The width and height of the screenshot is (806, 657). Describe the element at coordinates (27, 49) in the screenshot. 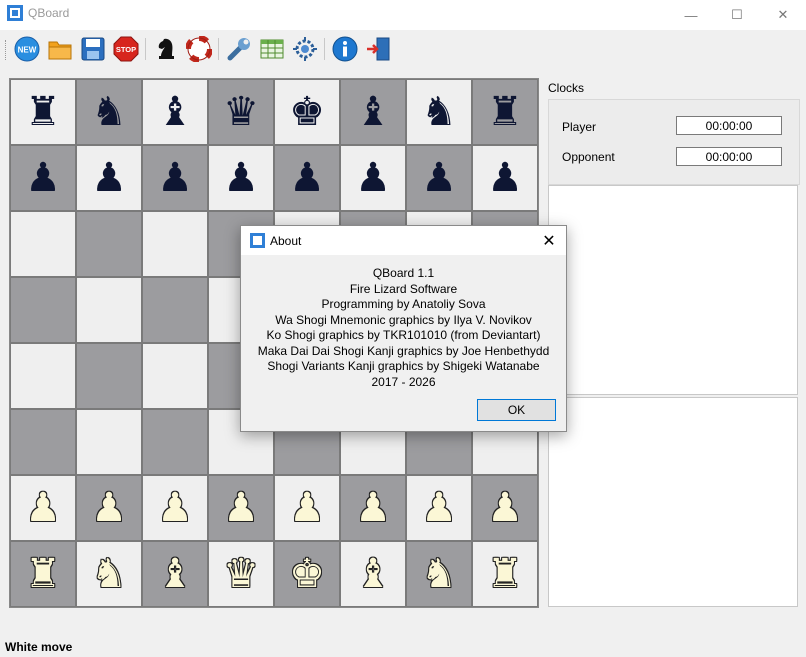

I see `new-game-button: NEW` at that location.